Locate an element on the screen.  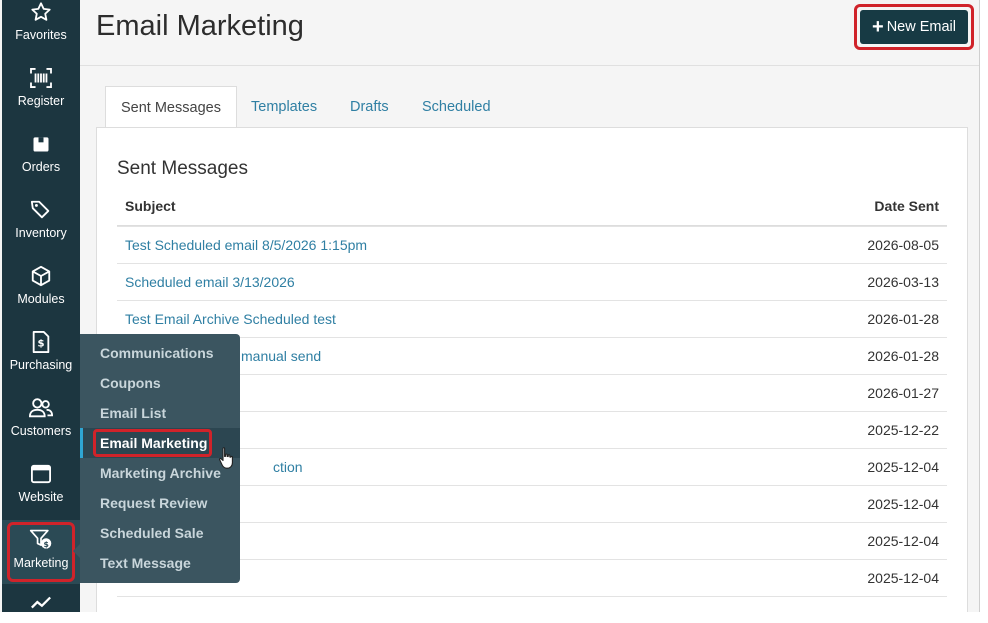
table-row: 2025-12-22 is located at coordinates (532, 429).